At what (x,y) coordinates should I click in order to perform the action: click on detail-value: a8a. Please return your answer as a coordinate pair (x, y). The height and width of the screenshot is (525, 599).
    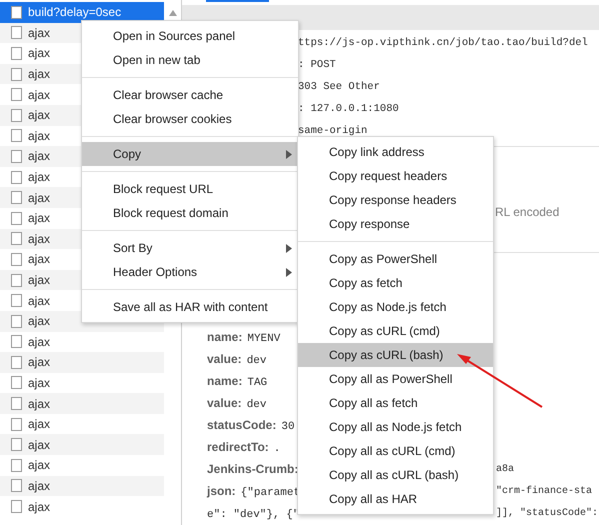
    Looking at the image, I should click on (505, 469).